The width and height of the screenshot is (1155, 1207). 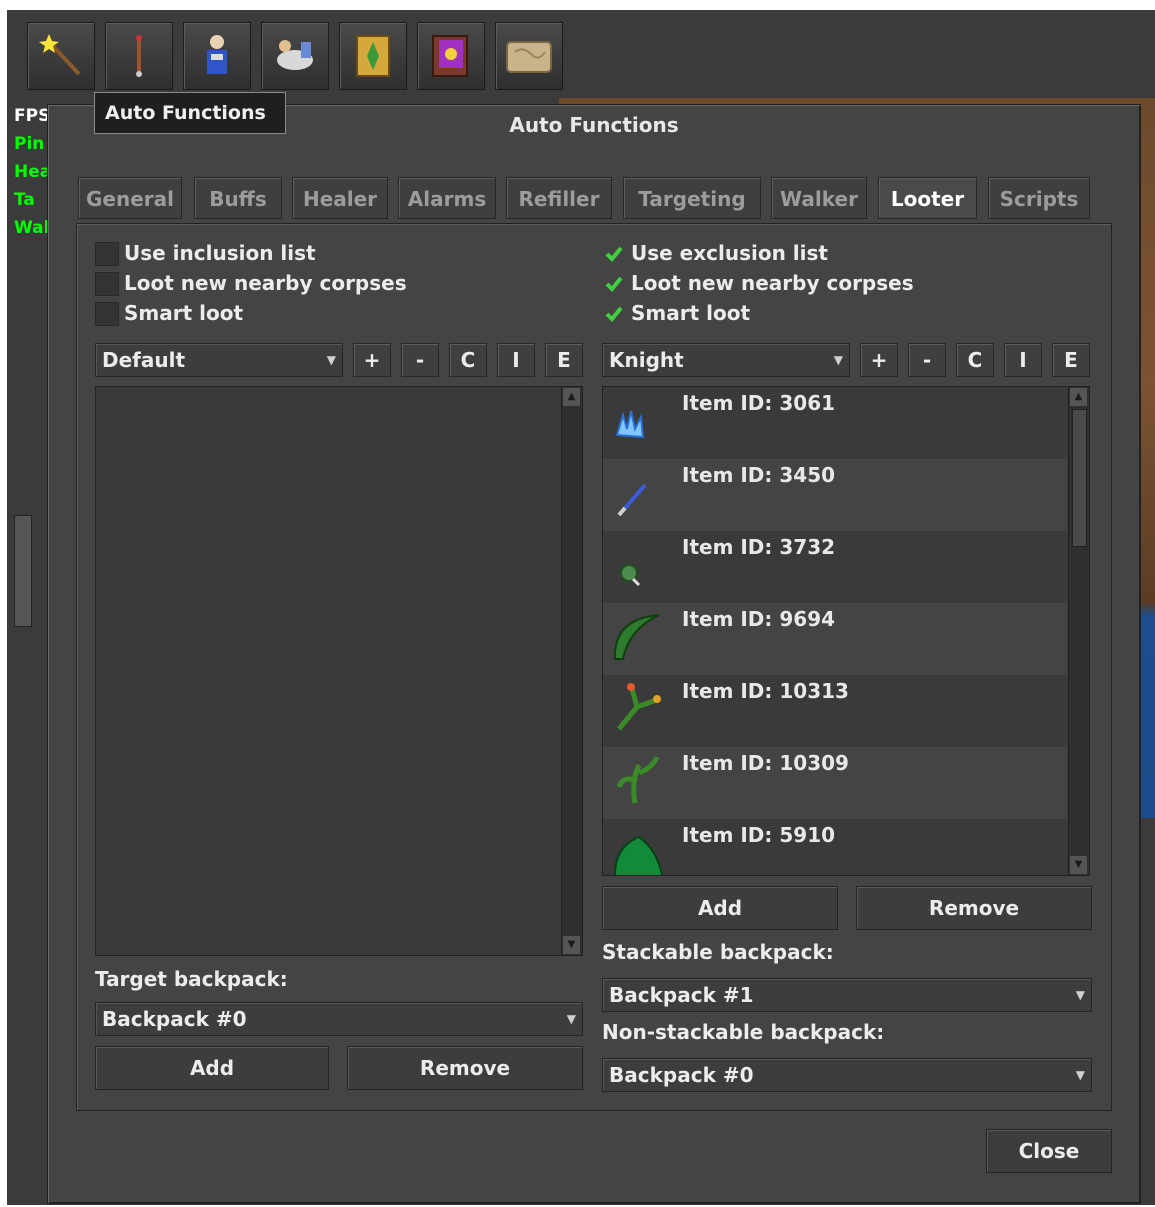 What do you see at coordinates (632, 500) in the screenshot?
I see `wand-item-icon` at bounding box center [632, 500].